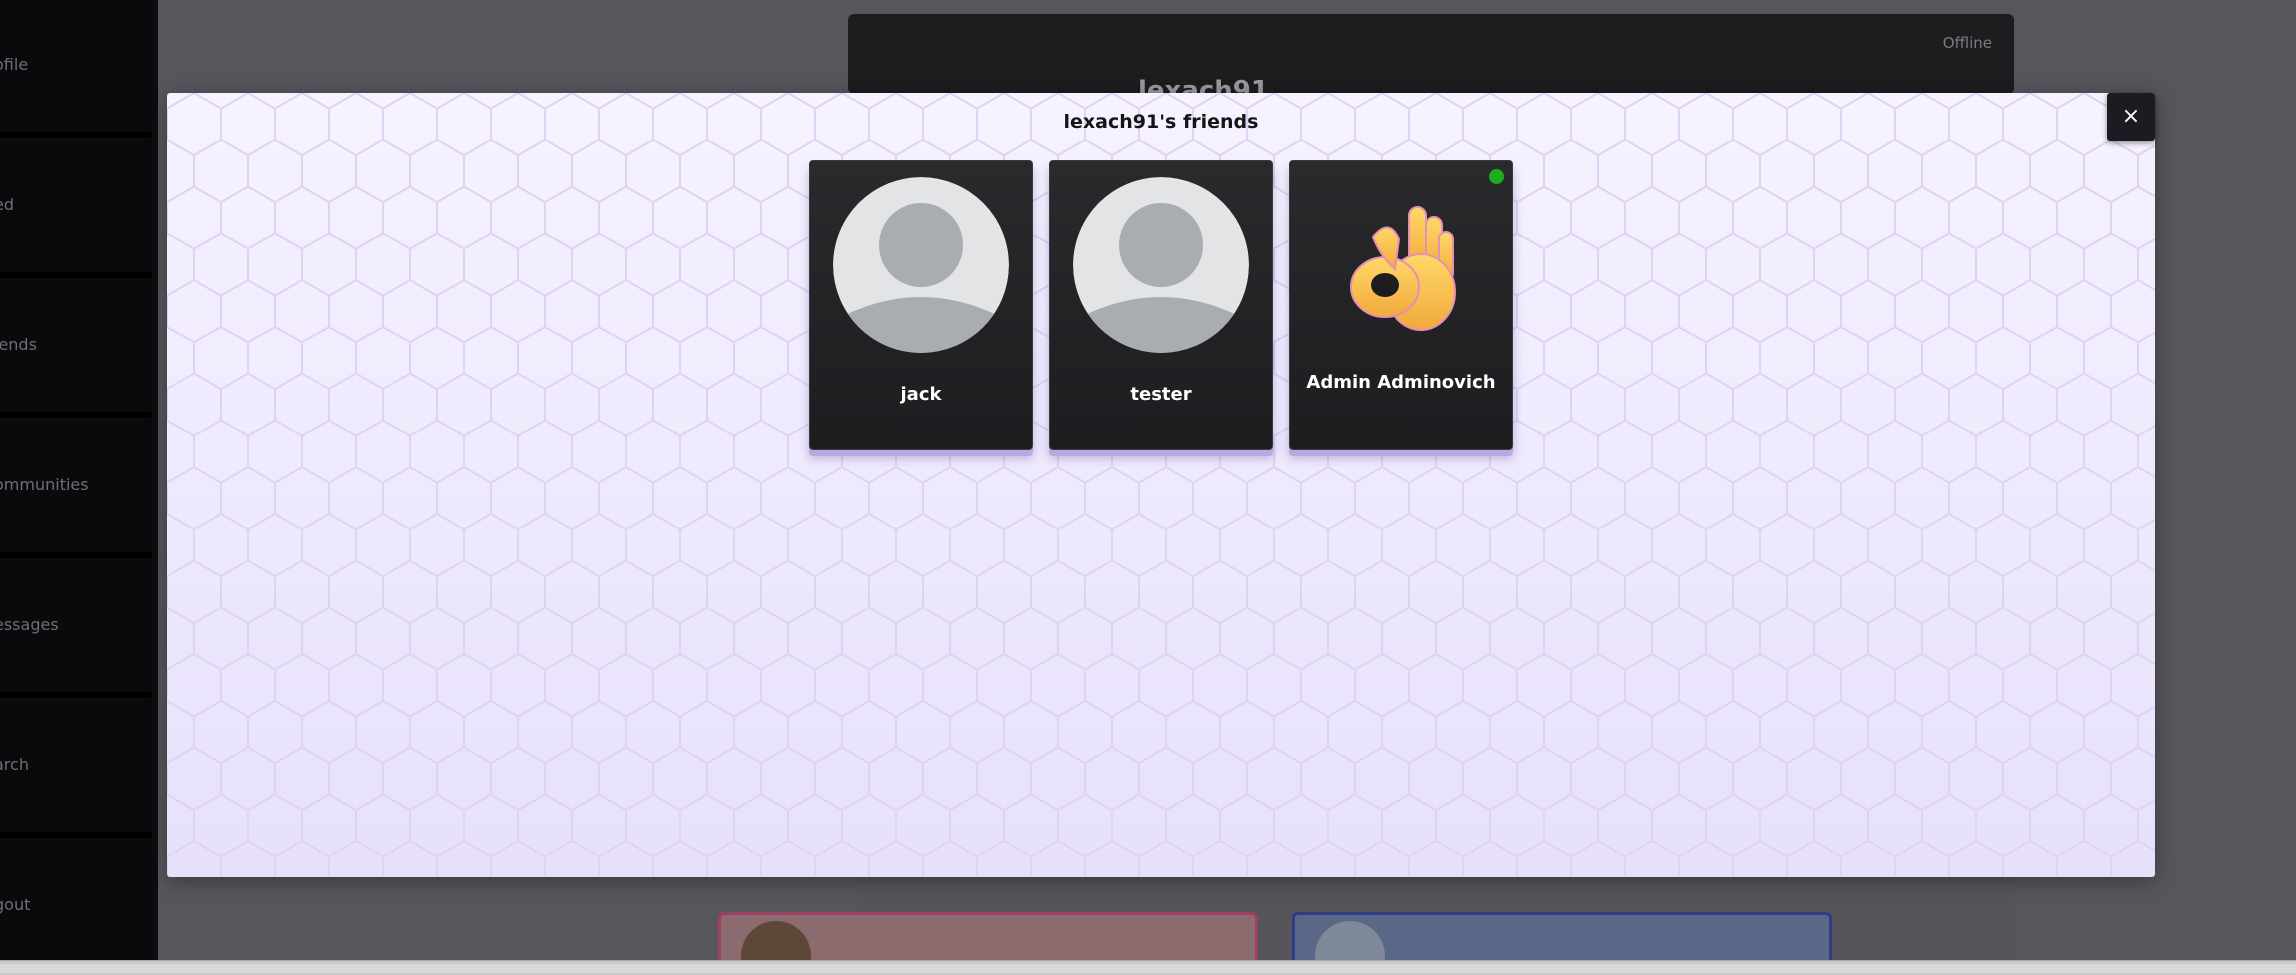  What do you see at coordinates (14, 64) in the screenshot?
I see `sidebar-item-label: ofile` at bounding box center [14, 64].